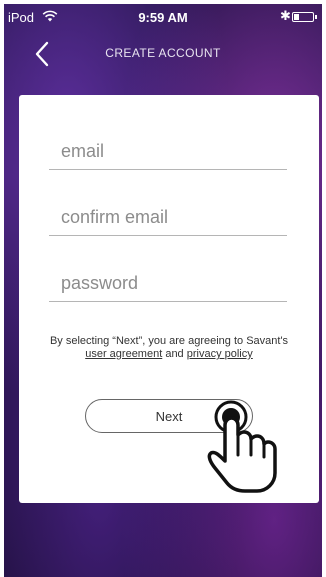 The width and height of the screenshot is (326, 577). Describe the element at coordinates (285, 15) in the screenshot. I see `bluetooth-icon: ✱` at that location.